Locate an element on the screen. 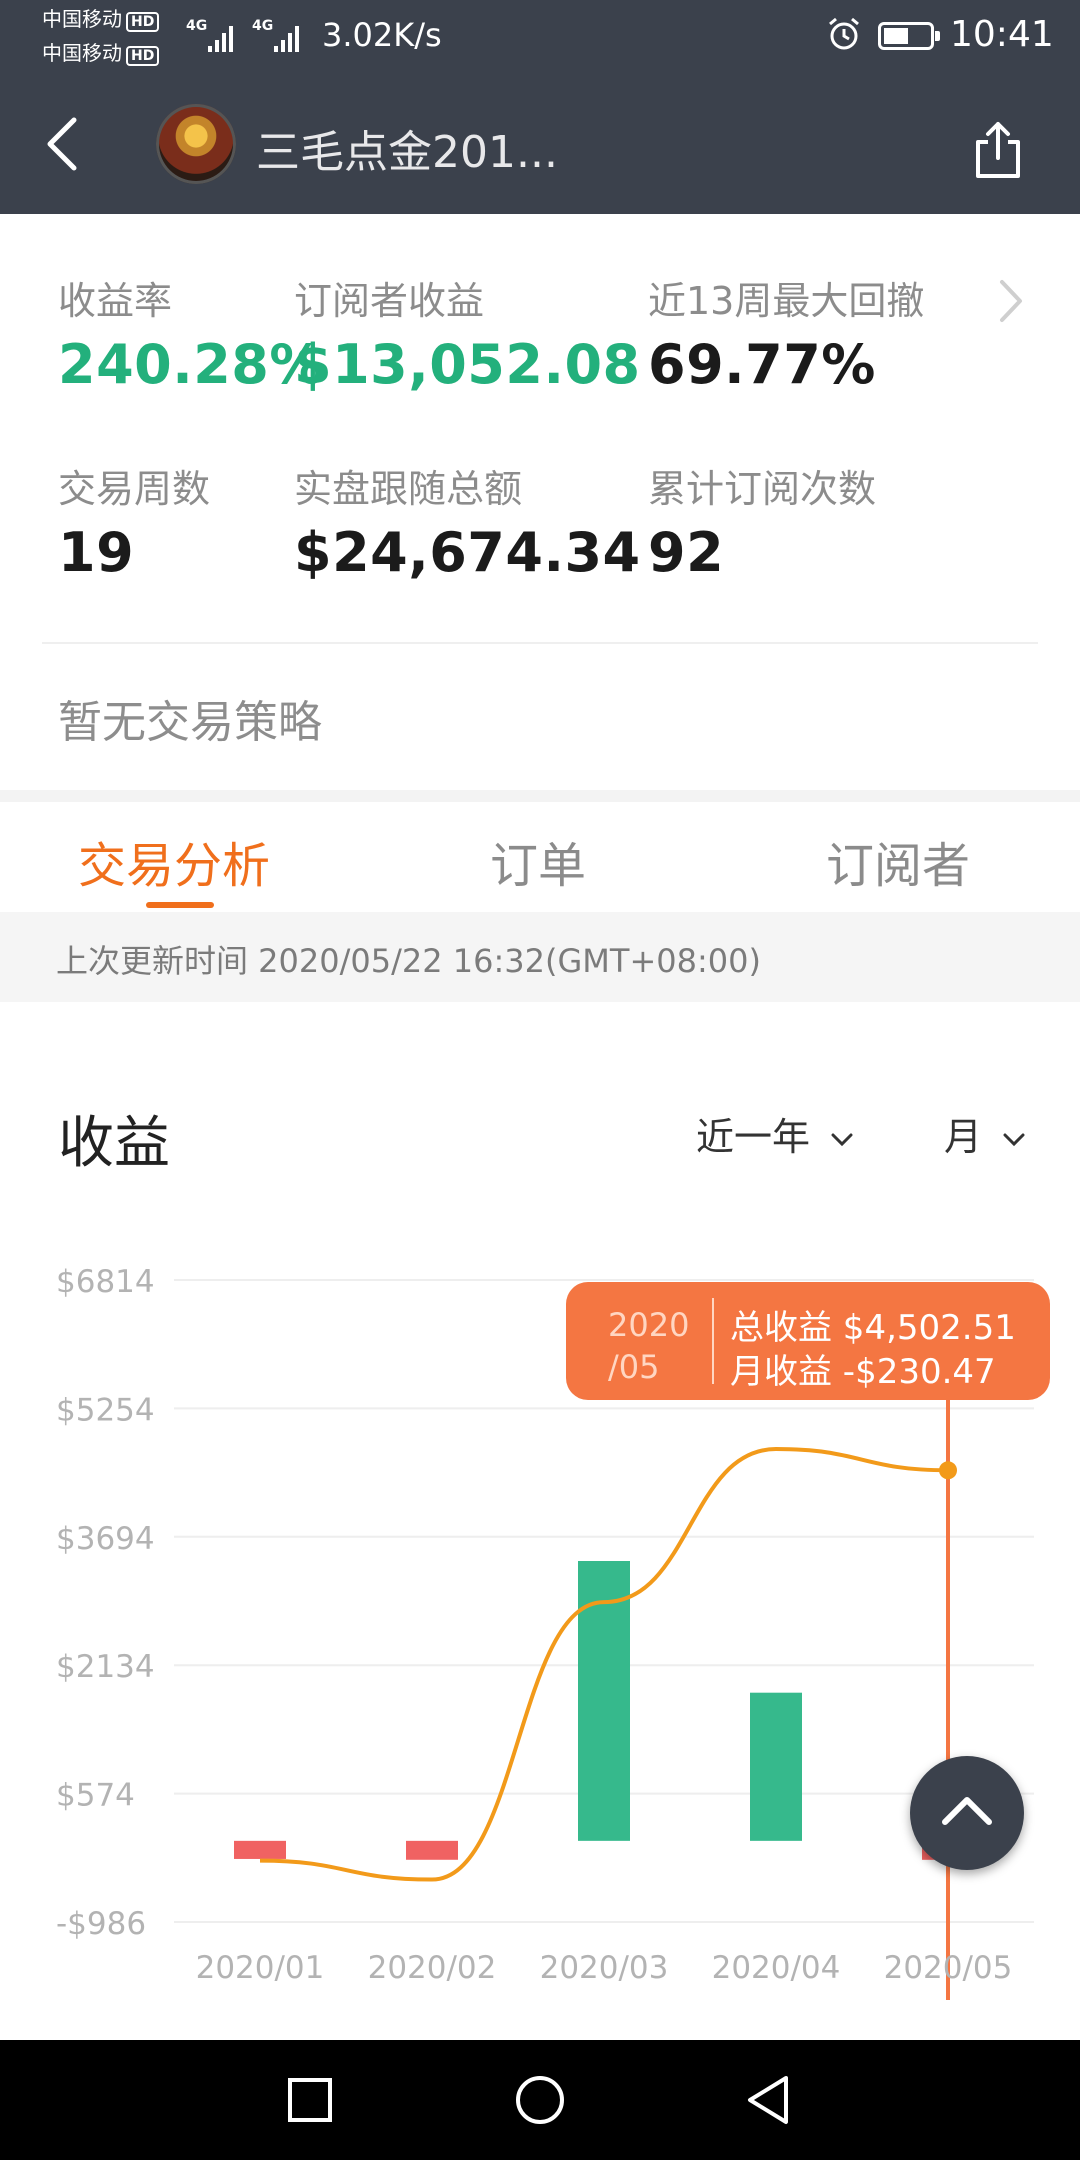 This screenshot has height=2160, width=1080. last-update-bar: 上次更新时间 2020/05/22 16:32(GMT+08:00) is located at coordinates (540, 957).